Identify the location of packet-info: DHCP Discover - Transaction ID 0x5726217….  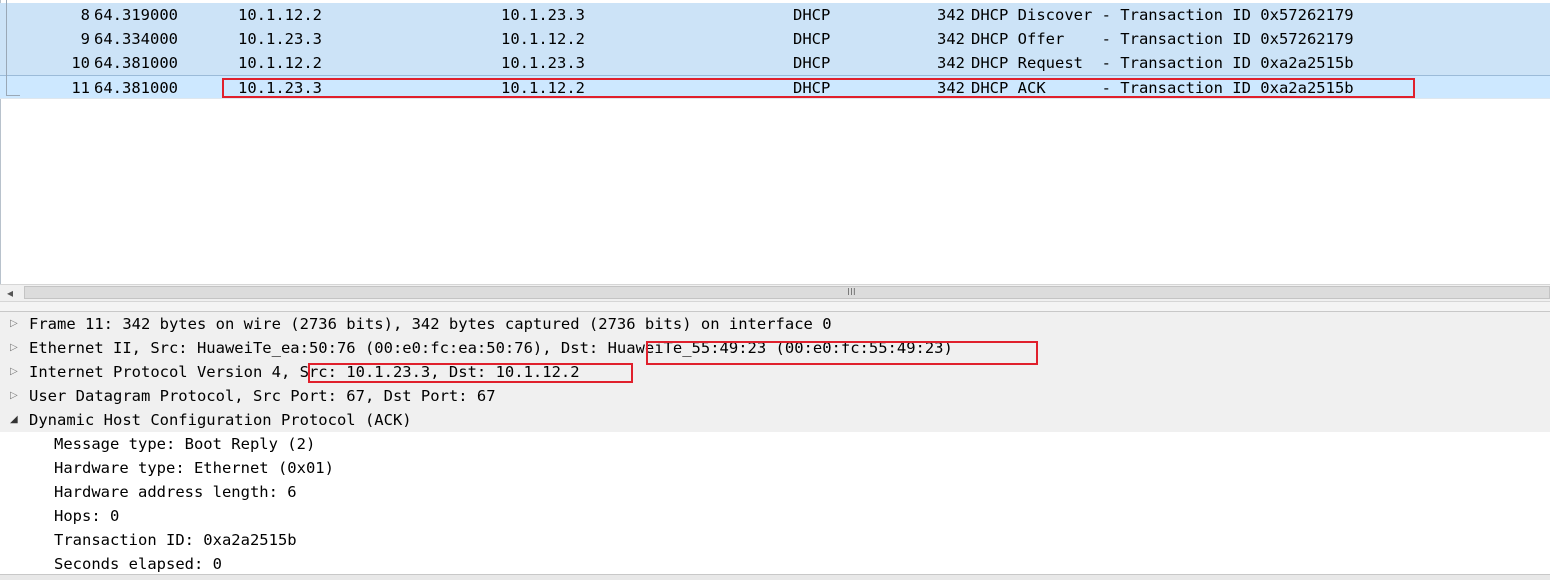
(1162, 15).